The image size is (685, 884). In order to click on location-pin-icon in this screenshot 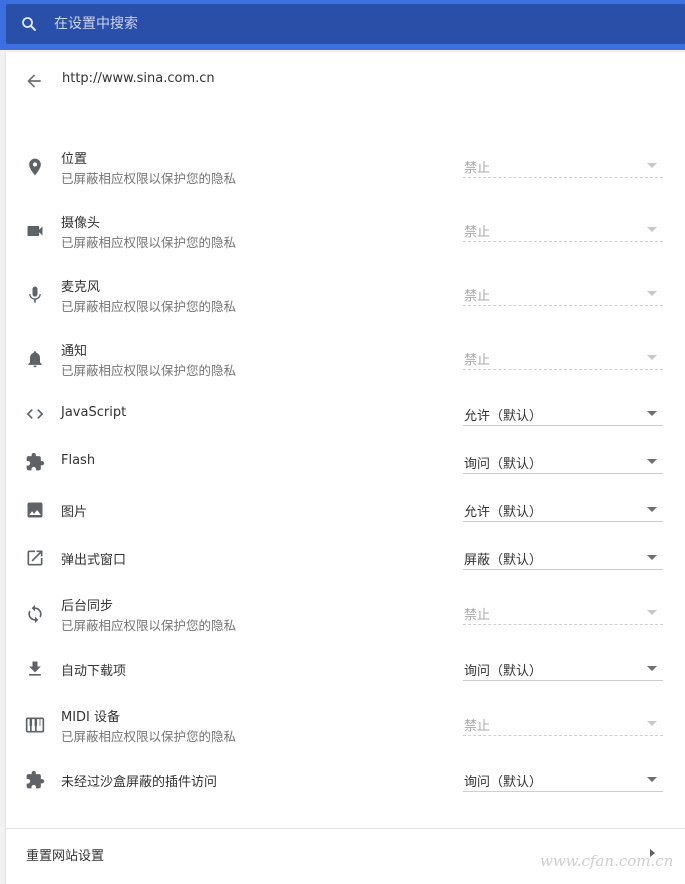, I will do `click(35, 167)`.